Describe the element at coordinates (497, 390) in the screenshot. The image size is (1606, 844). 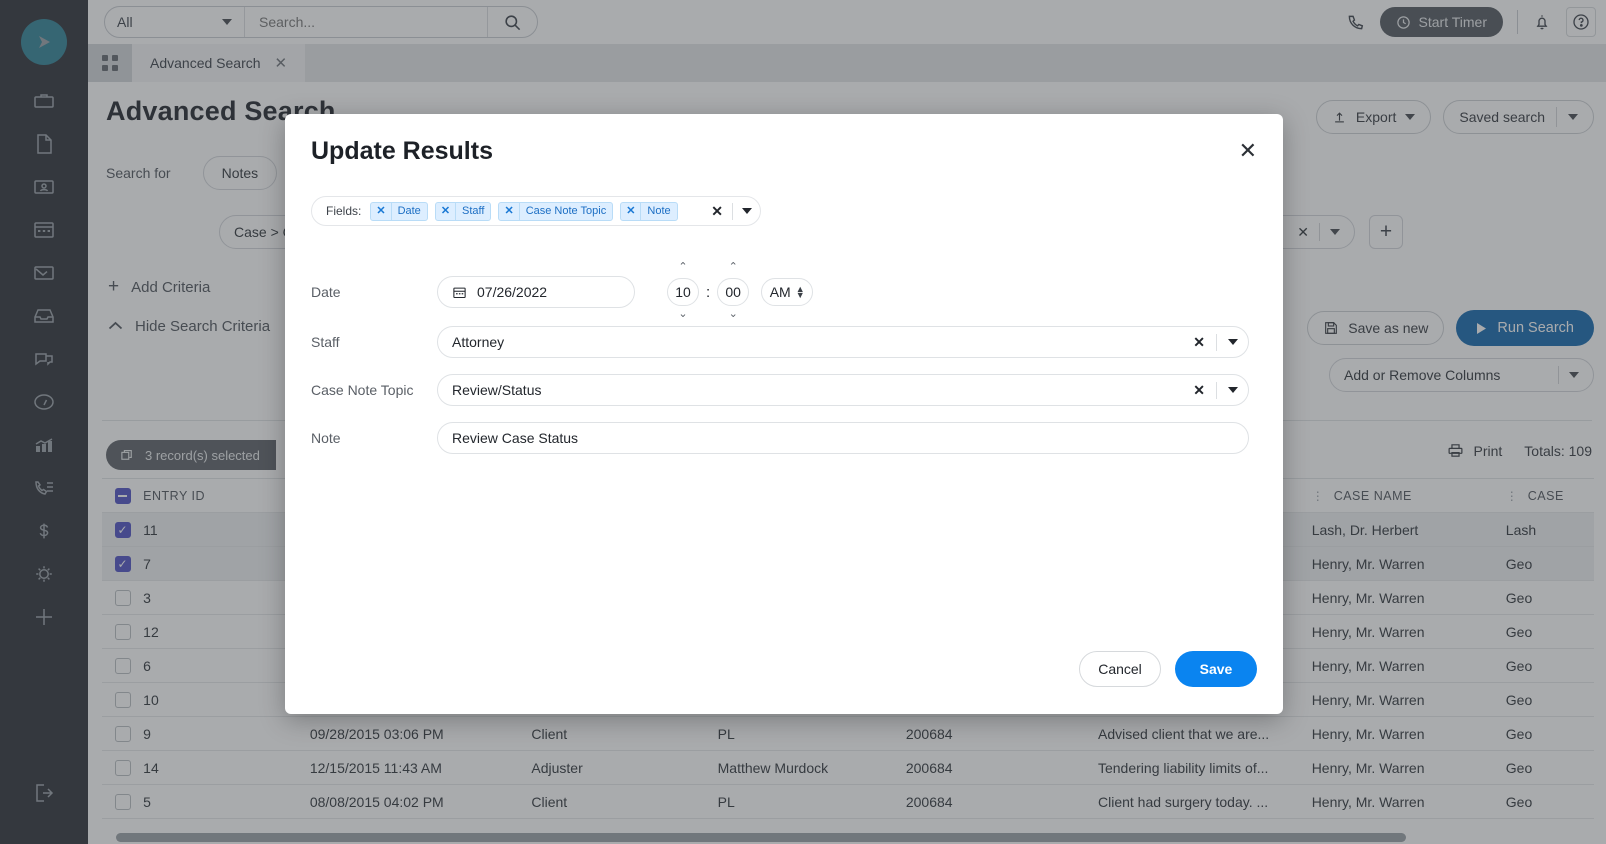
I see `case-note-topic-value: Review/Status` at that location.